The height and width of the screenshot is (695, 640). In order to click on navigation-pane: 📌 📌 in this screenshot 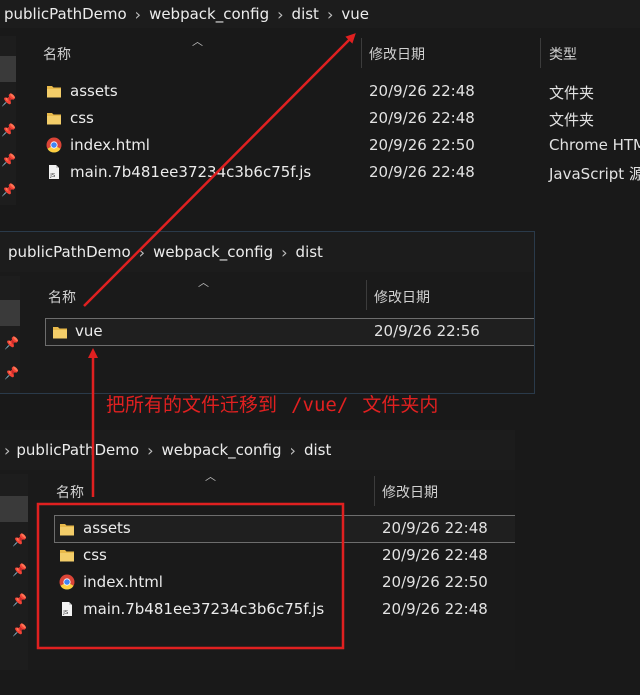, I will do `click(10, 334)`.